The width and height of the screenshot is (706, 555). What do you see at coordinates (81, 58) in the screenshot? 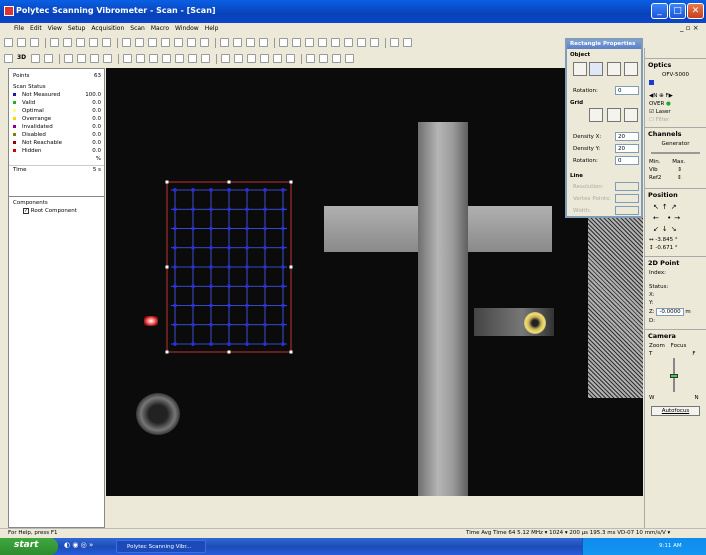
I see `zoom-icon` at bounding box center [81, 58].